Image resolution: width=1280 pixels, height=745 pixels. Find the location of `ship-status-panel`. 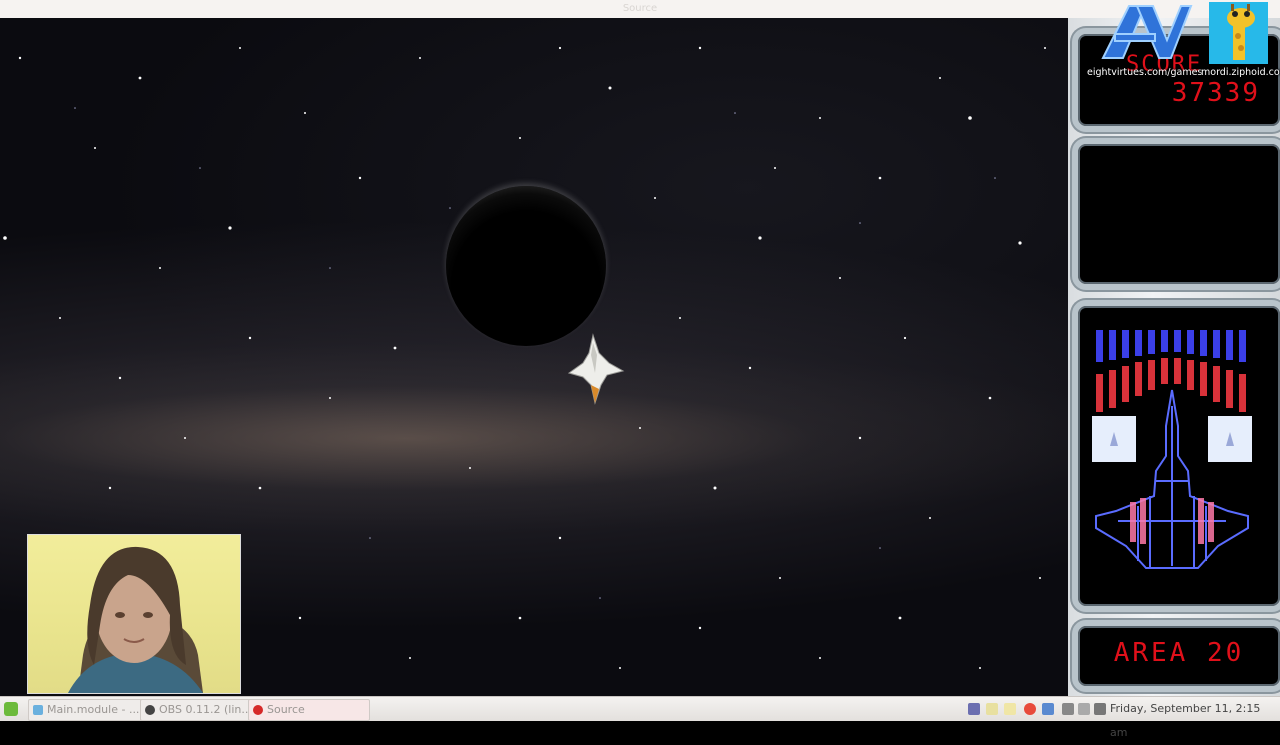

ship-status-panel is located at coordinates (1176, 456).